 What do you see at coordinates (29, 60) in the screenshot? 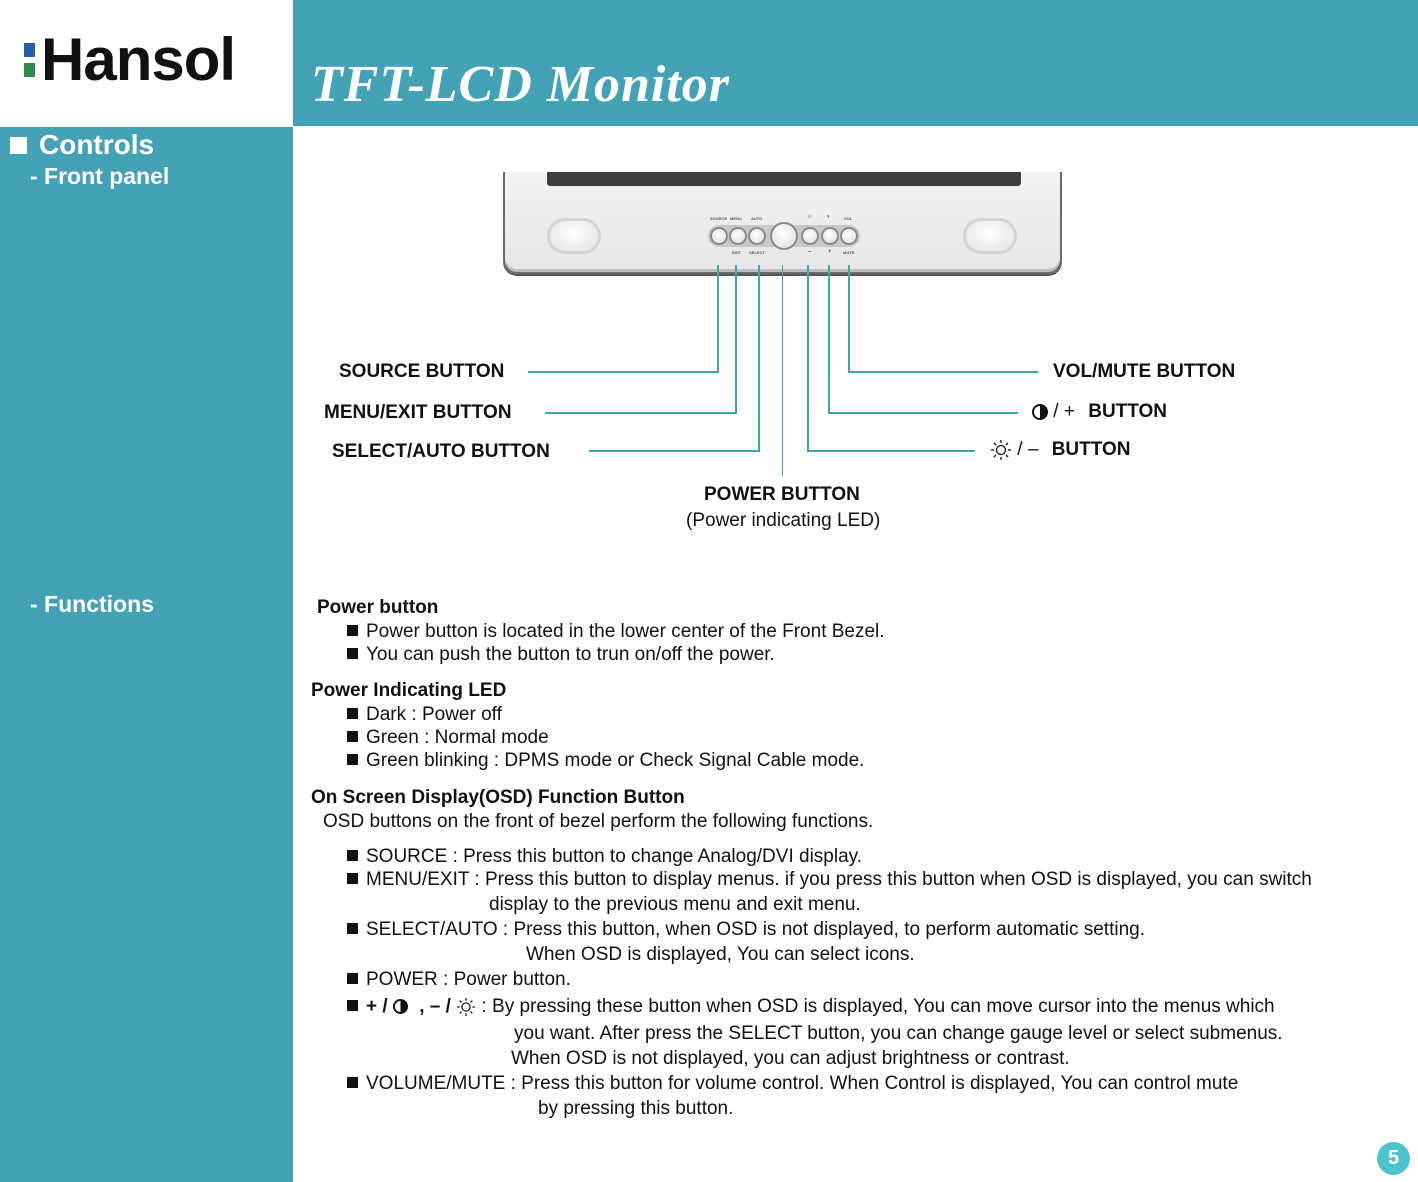
I see `logo-mark-icon` at bounding box center [29, 60].